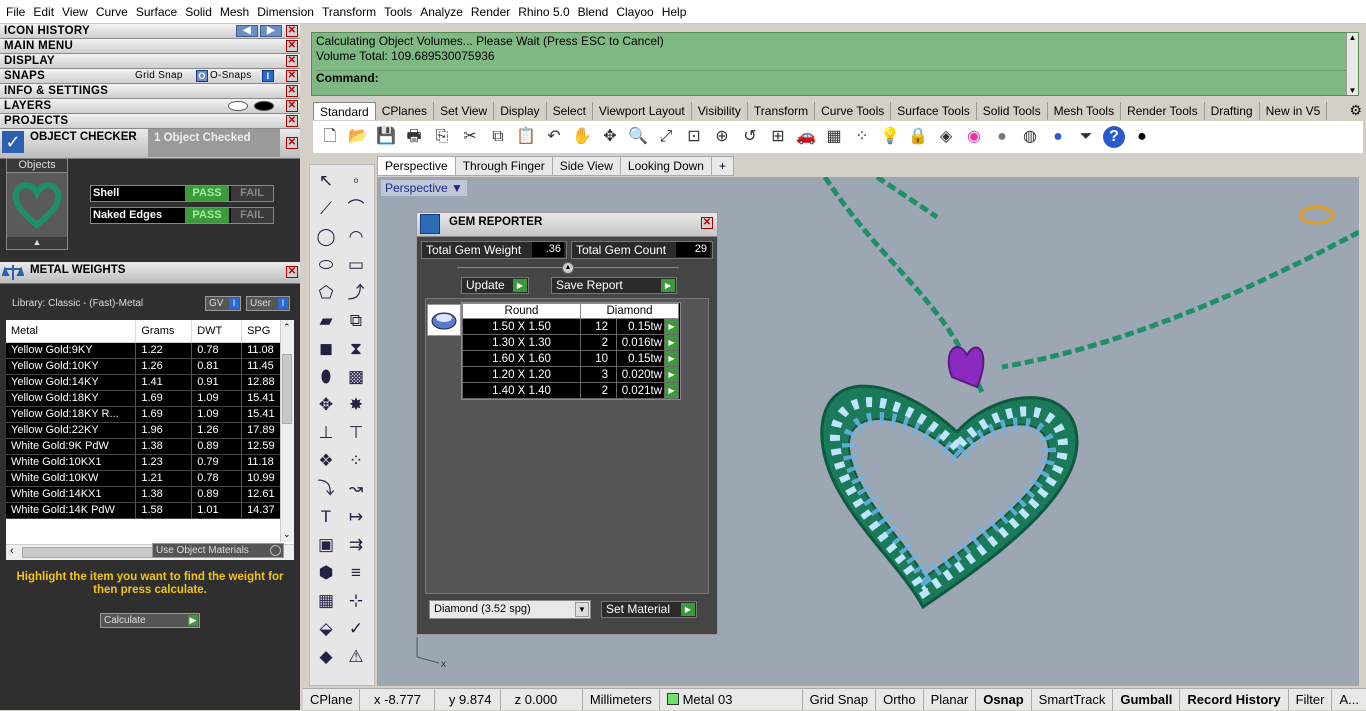 The height and width of the screenshot is (711, 1366). What do you see at coordinates (326, 489) in the screenshot?
I see `fillet-icon: ⤵` at bounding box center [326, 489].